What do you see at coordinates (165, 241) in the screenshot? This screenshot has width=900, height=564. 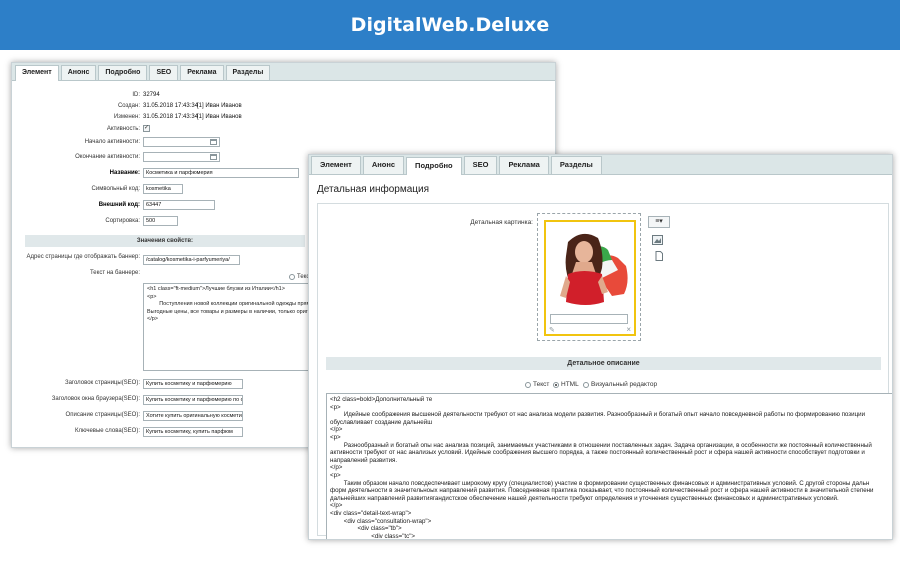 I see `props-section-header: Значения свойств:` at bounding box center [165, 241].